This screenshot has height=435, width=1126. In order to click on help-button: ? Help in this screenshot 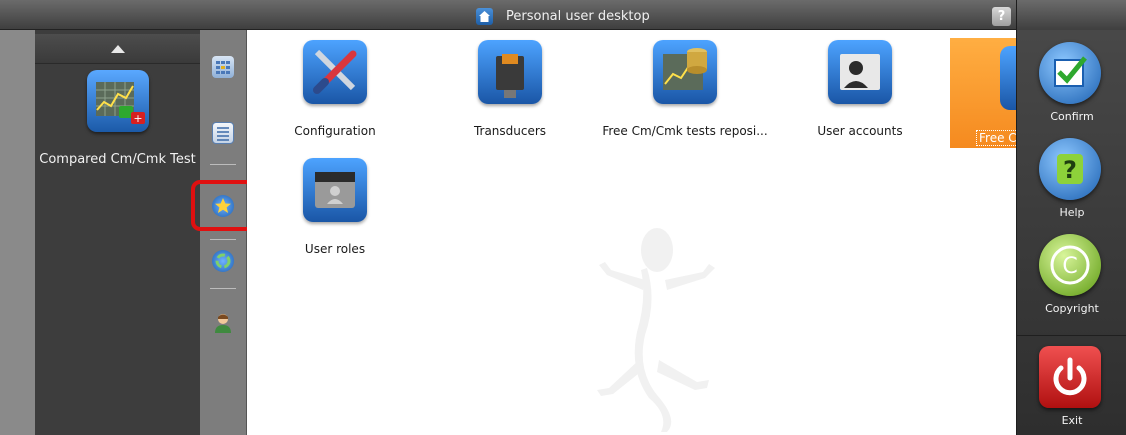, I will do `click(1071, 183)`.